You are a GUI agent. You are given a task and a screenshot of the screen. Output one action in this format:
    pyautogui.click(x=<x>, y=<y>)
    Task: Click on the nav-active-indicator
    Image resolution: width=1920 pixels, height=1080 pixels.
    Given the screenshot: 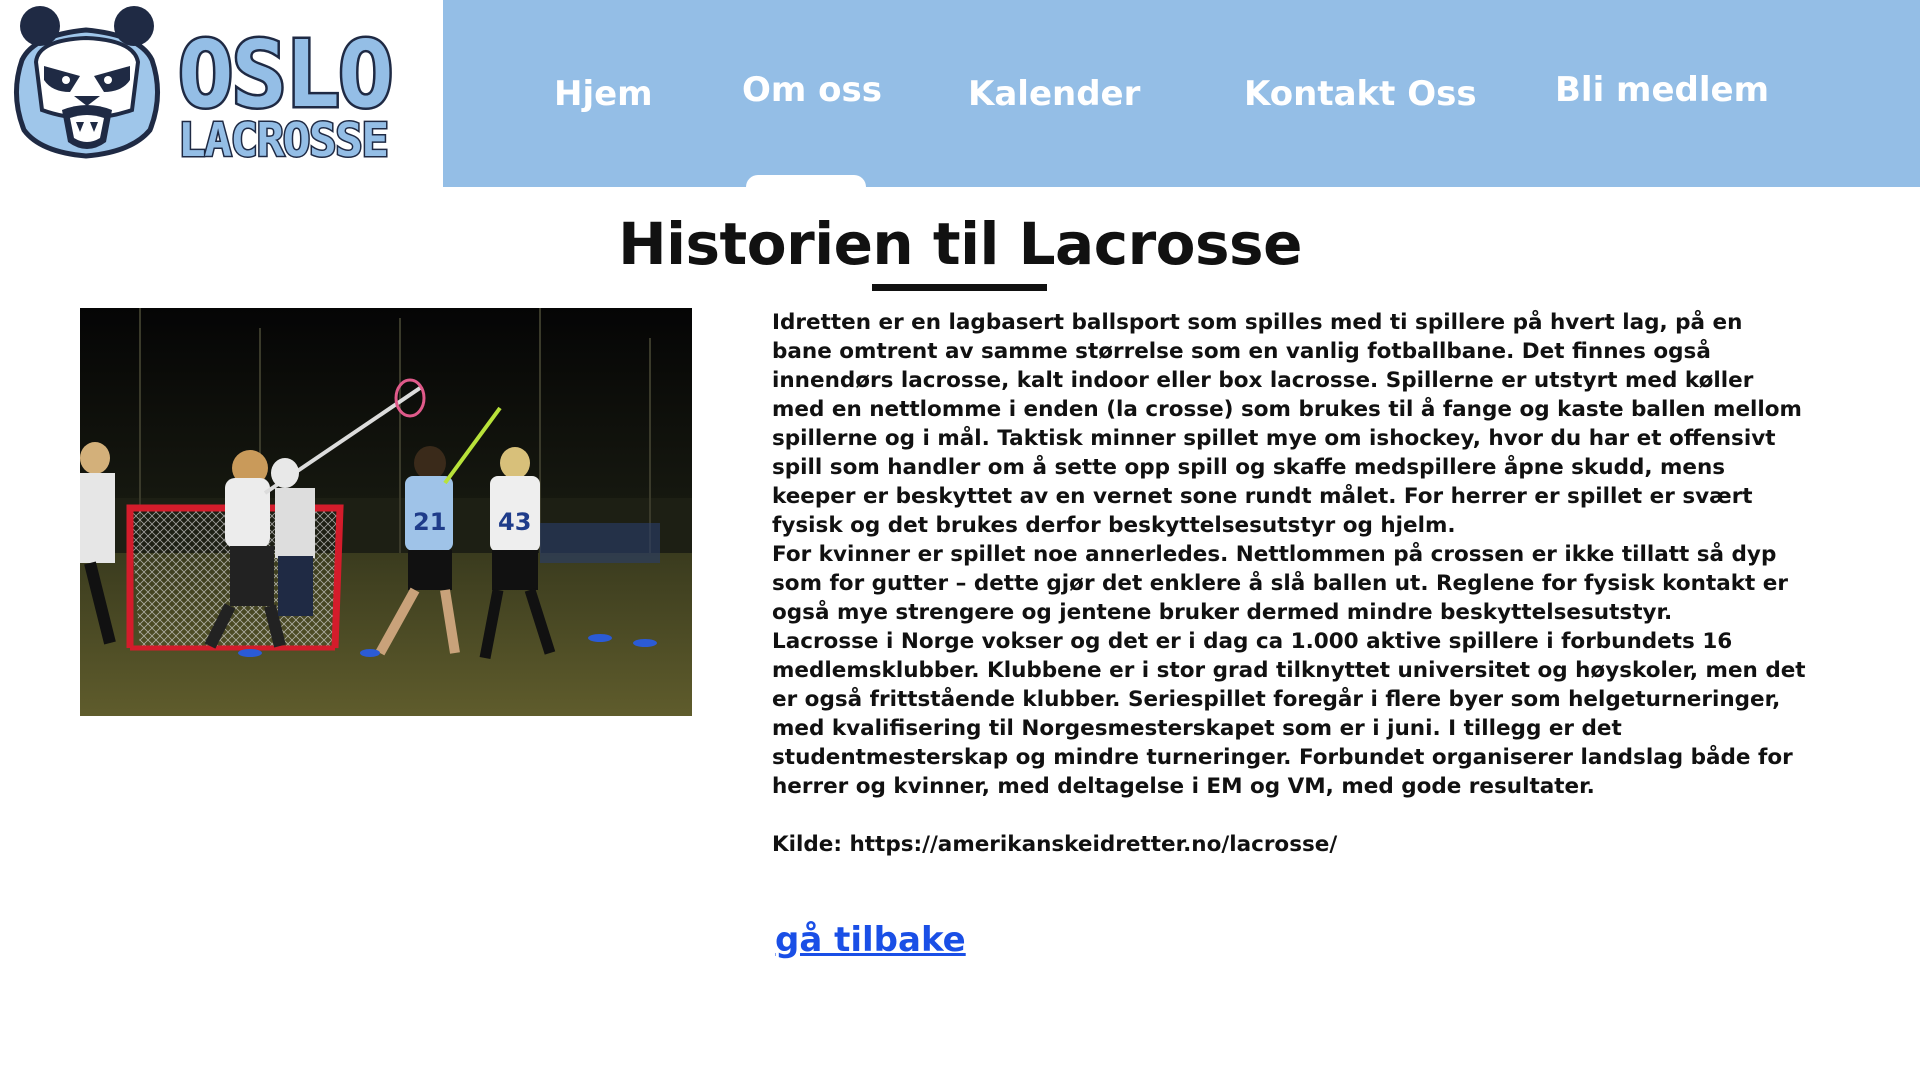 What is the action you would take?
    pyautogui.click(x=806, y=182)
    